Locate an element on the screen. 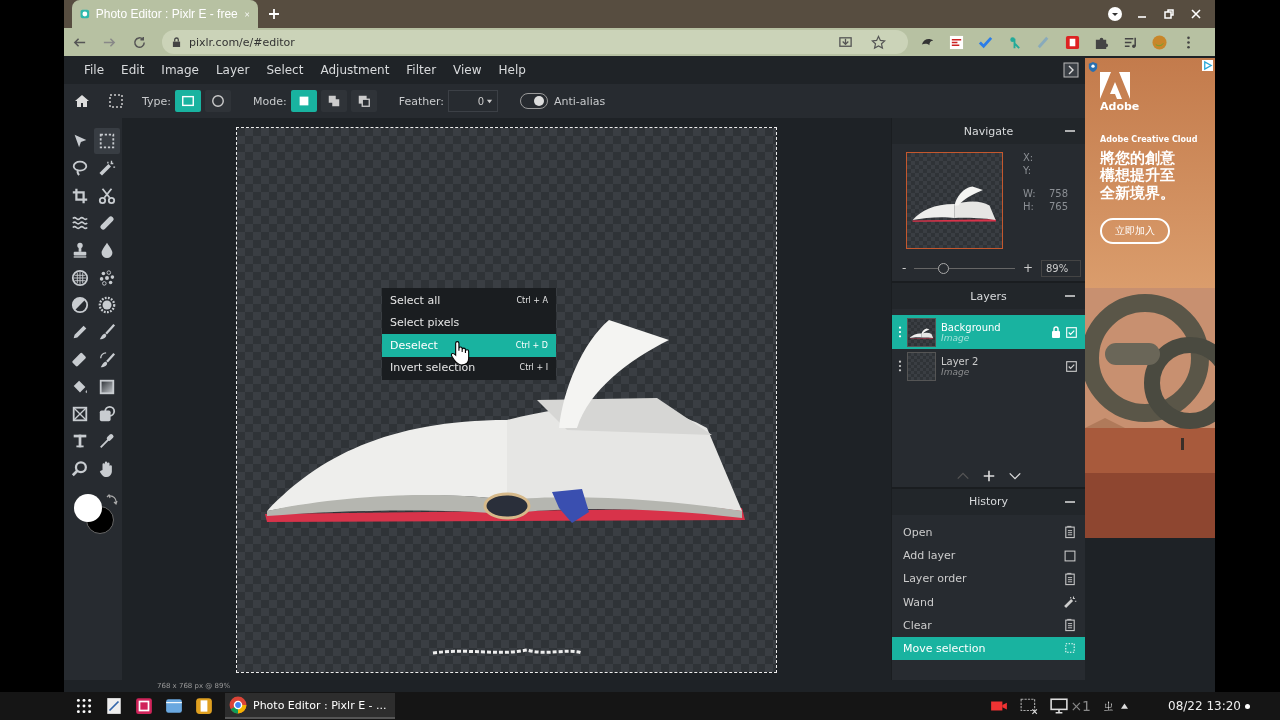 Image resolution: width=1280 pixels, height=720 pixels. ellipse-type-button is located at coordinates (218, 101).